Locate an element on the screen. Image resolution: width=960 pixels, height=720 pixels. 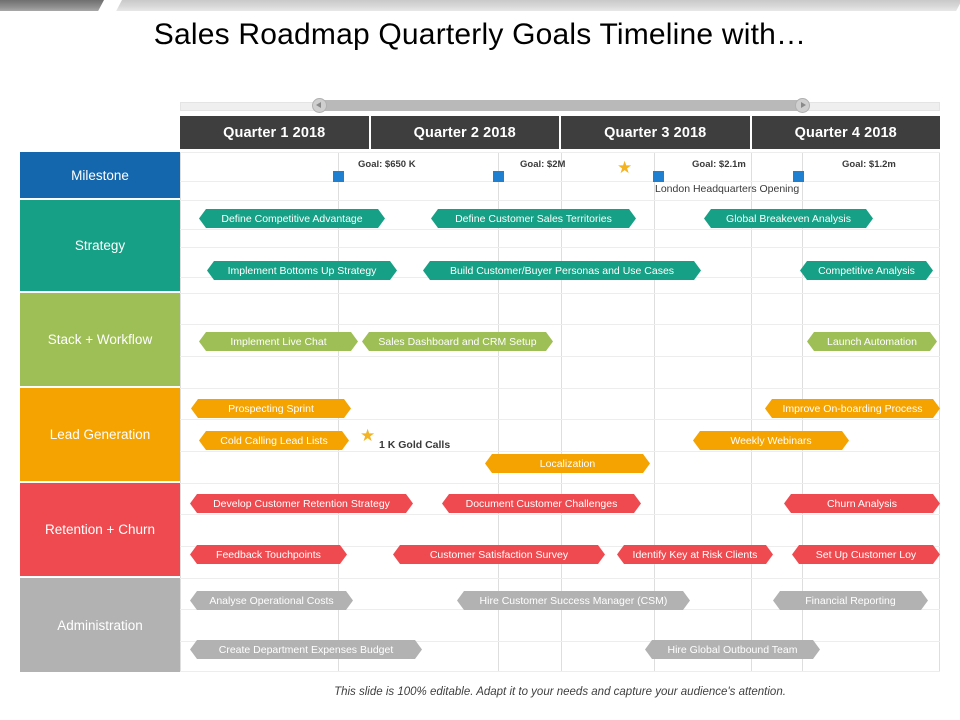
chevron-left-icon is located at coordinates (318, 105).